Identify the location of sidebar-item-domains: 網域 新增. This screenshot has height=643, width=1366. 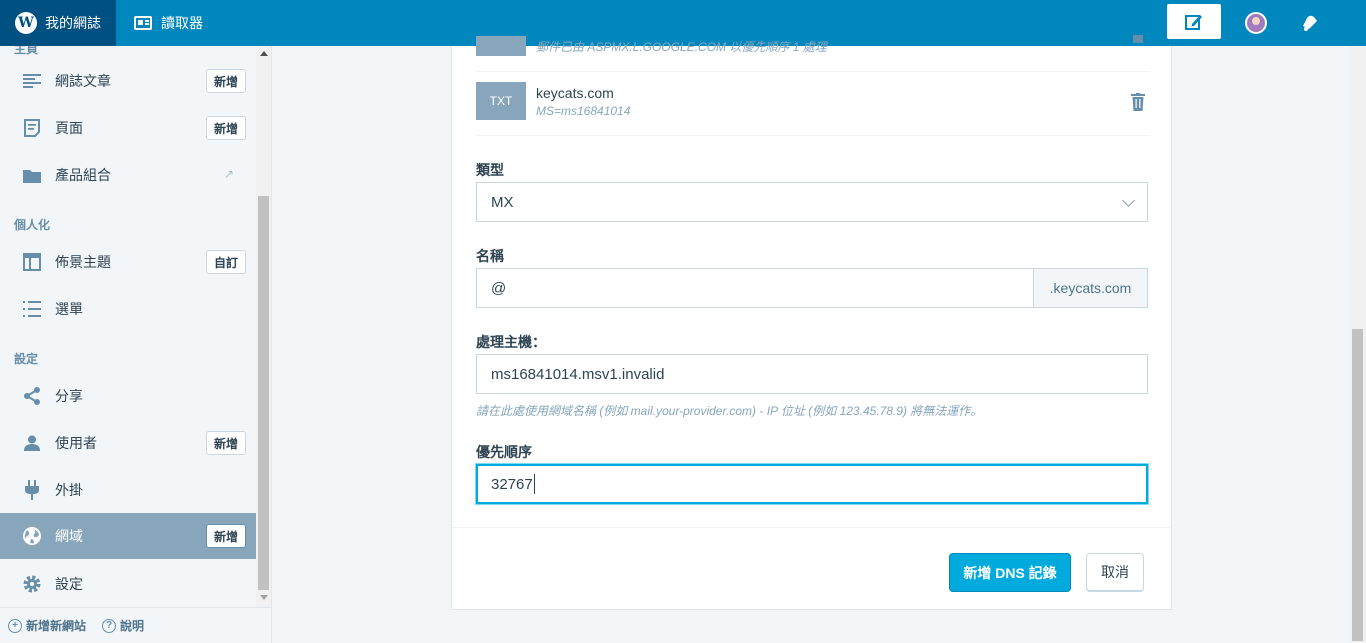
(128, 536).